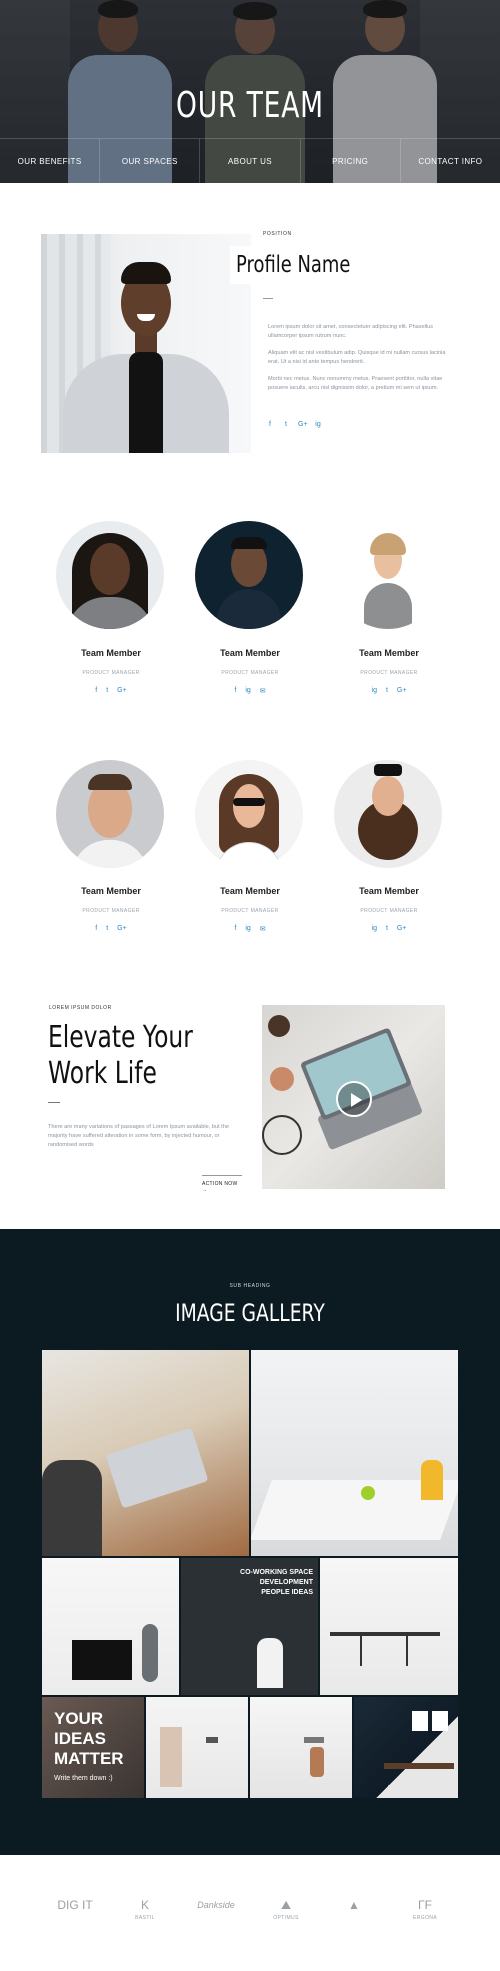  Describe the element at coordinates (150, 160) in the screenshot. I see `nav-our-spaces: OUR SPACES` at that location.